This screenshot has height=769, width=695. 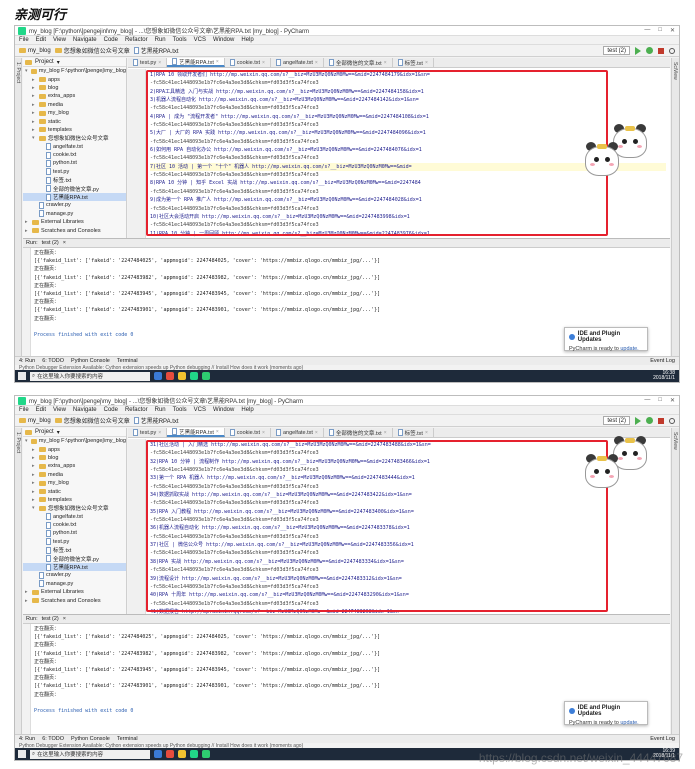 I want to click on menu-edit: Edit, so click(x=41, y=410).